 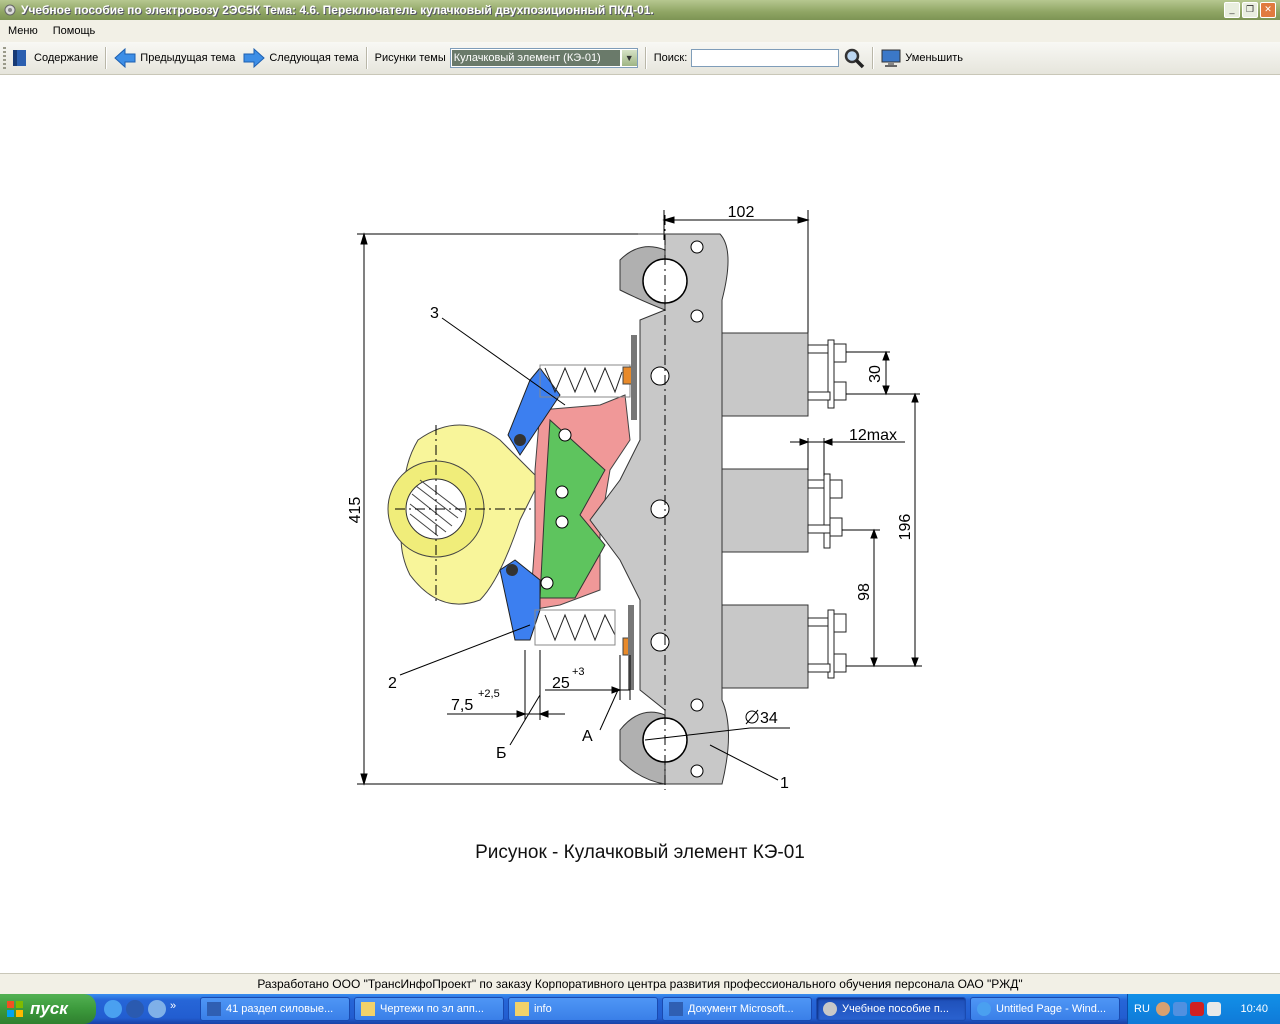 I want to click on start-label: пуск, so click(x=49, y=1008).